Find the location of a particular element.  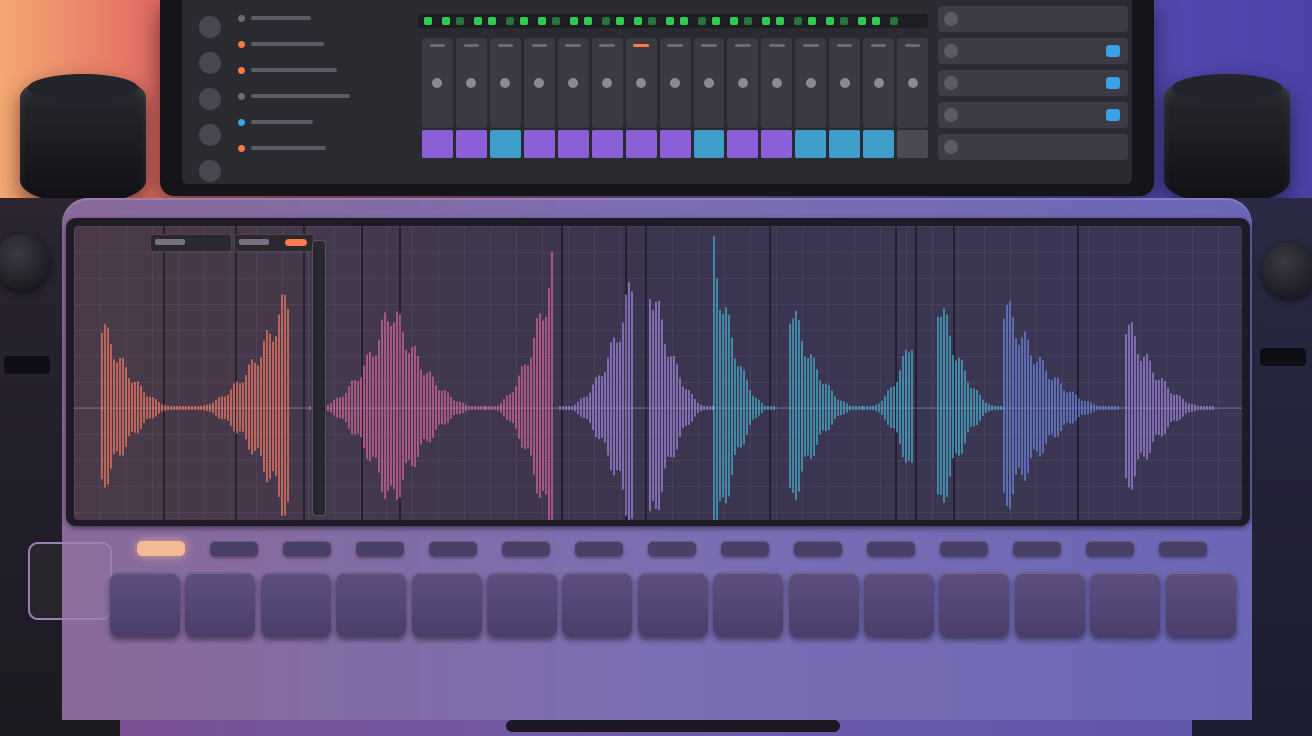

encoder-knob-left is located at coordinates (25, 262).